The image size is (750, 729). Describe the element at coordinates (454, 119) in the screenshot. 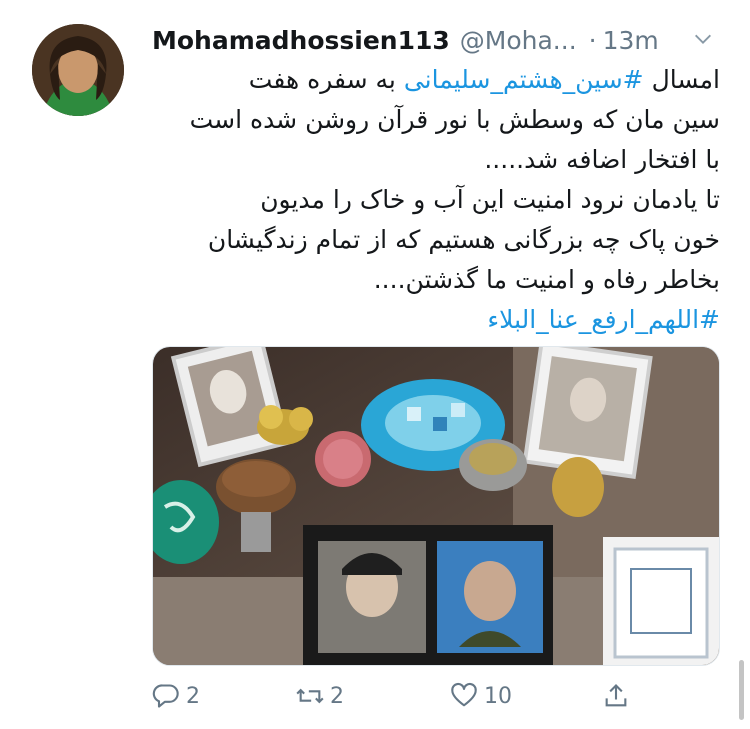

I see `tweet-line-2: سین مان که وسطش با نور قرآن روشن شده است` at that location.